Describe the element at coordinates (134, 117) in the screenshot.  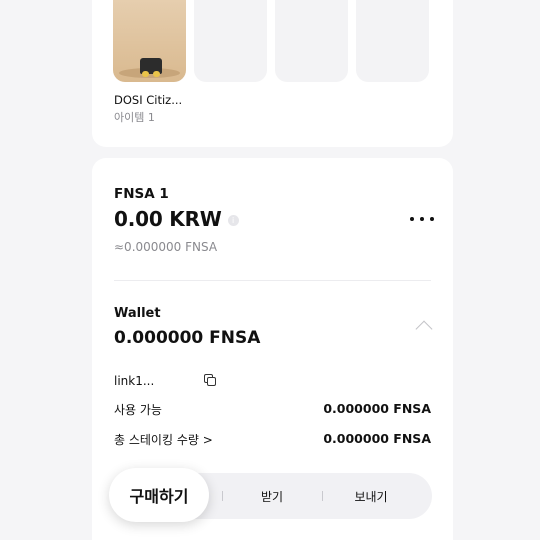
I see `item-count: 아이템 1` at that location.